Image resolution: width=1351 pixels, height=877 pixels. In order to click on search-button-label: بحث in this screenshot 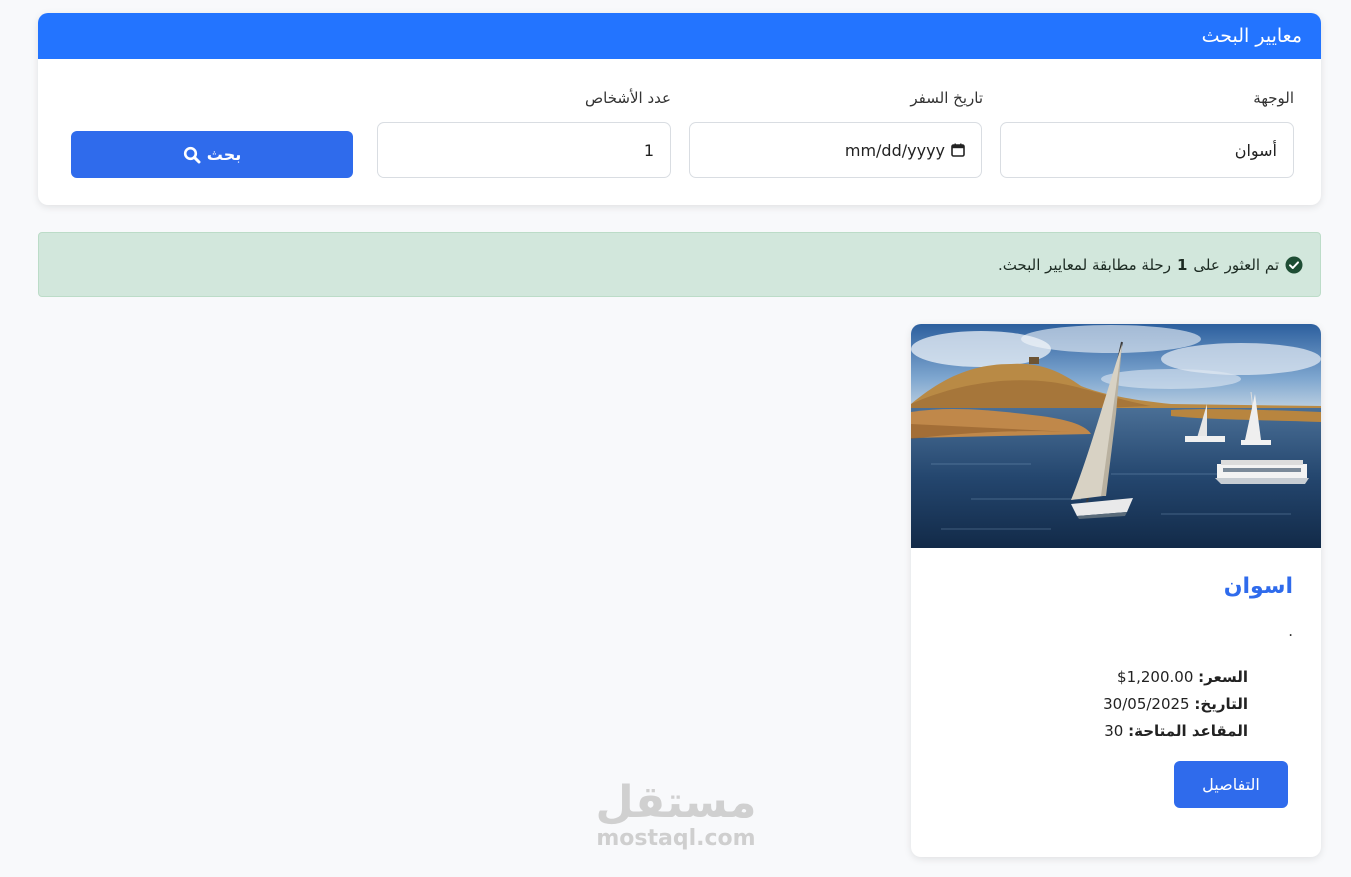, I will do `click(224, 154)`.